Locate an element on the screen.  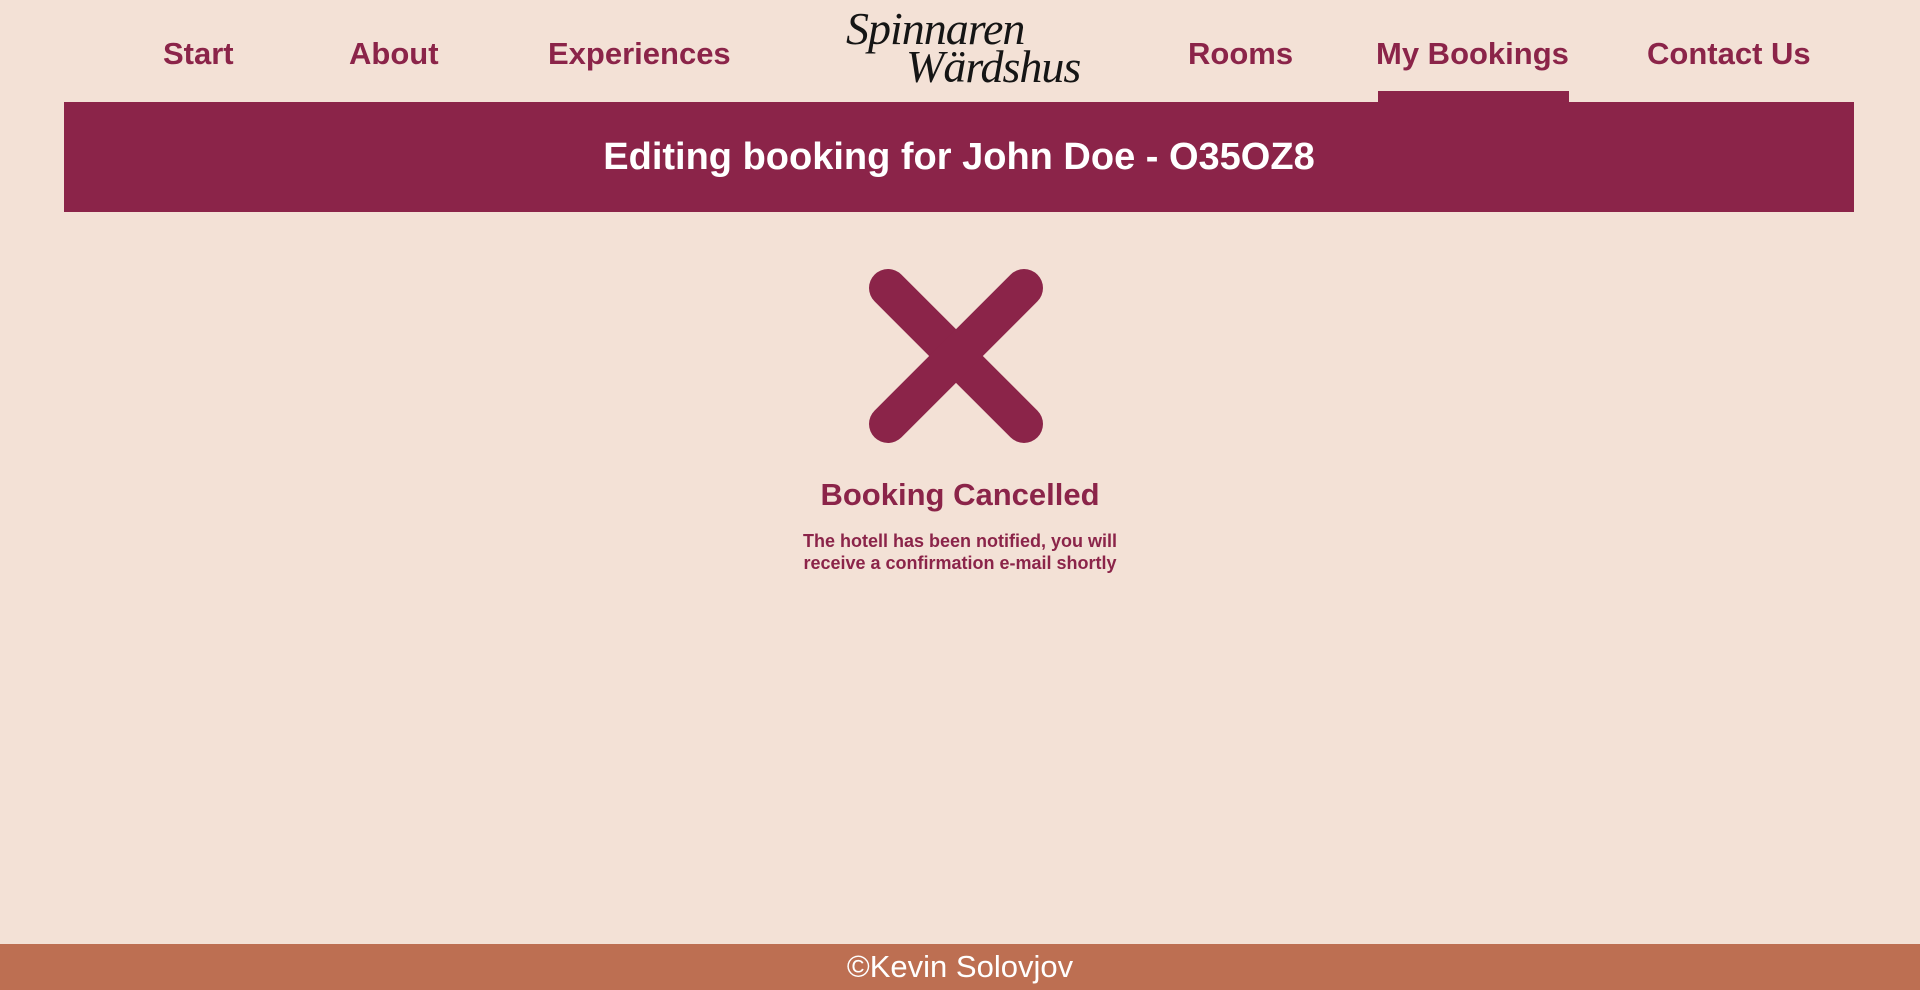
status-message-line-1: The hotell has been notified, you will is located at coordinates (960, 541).